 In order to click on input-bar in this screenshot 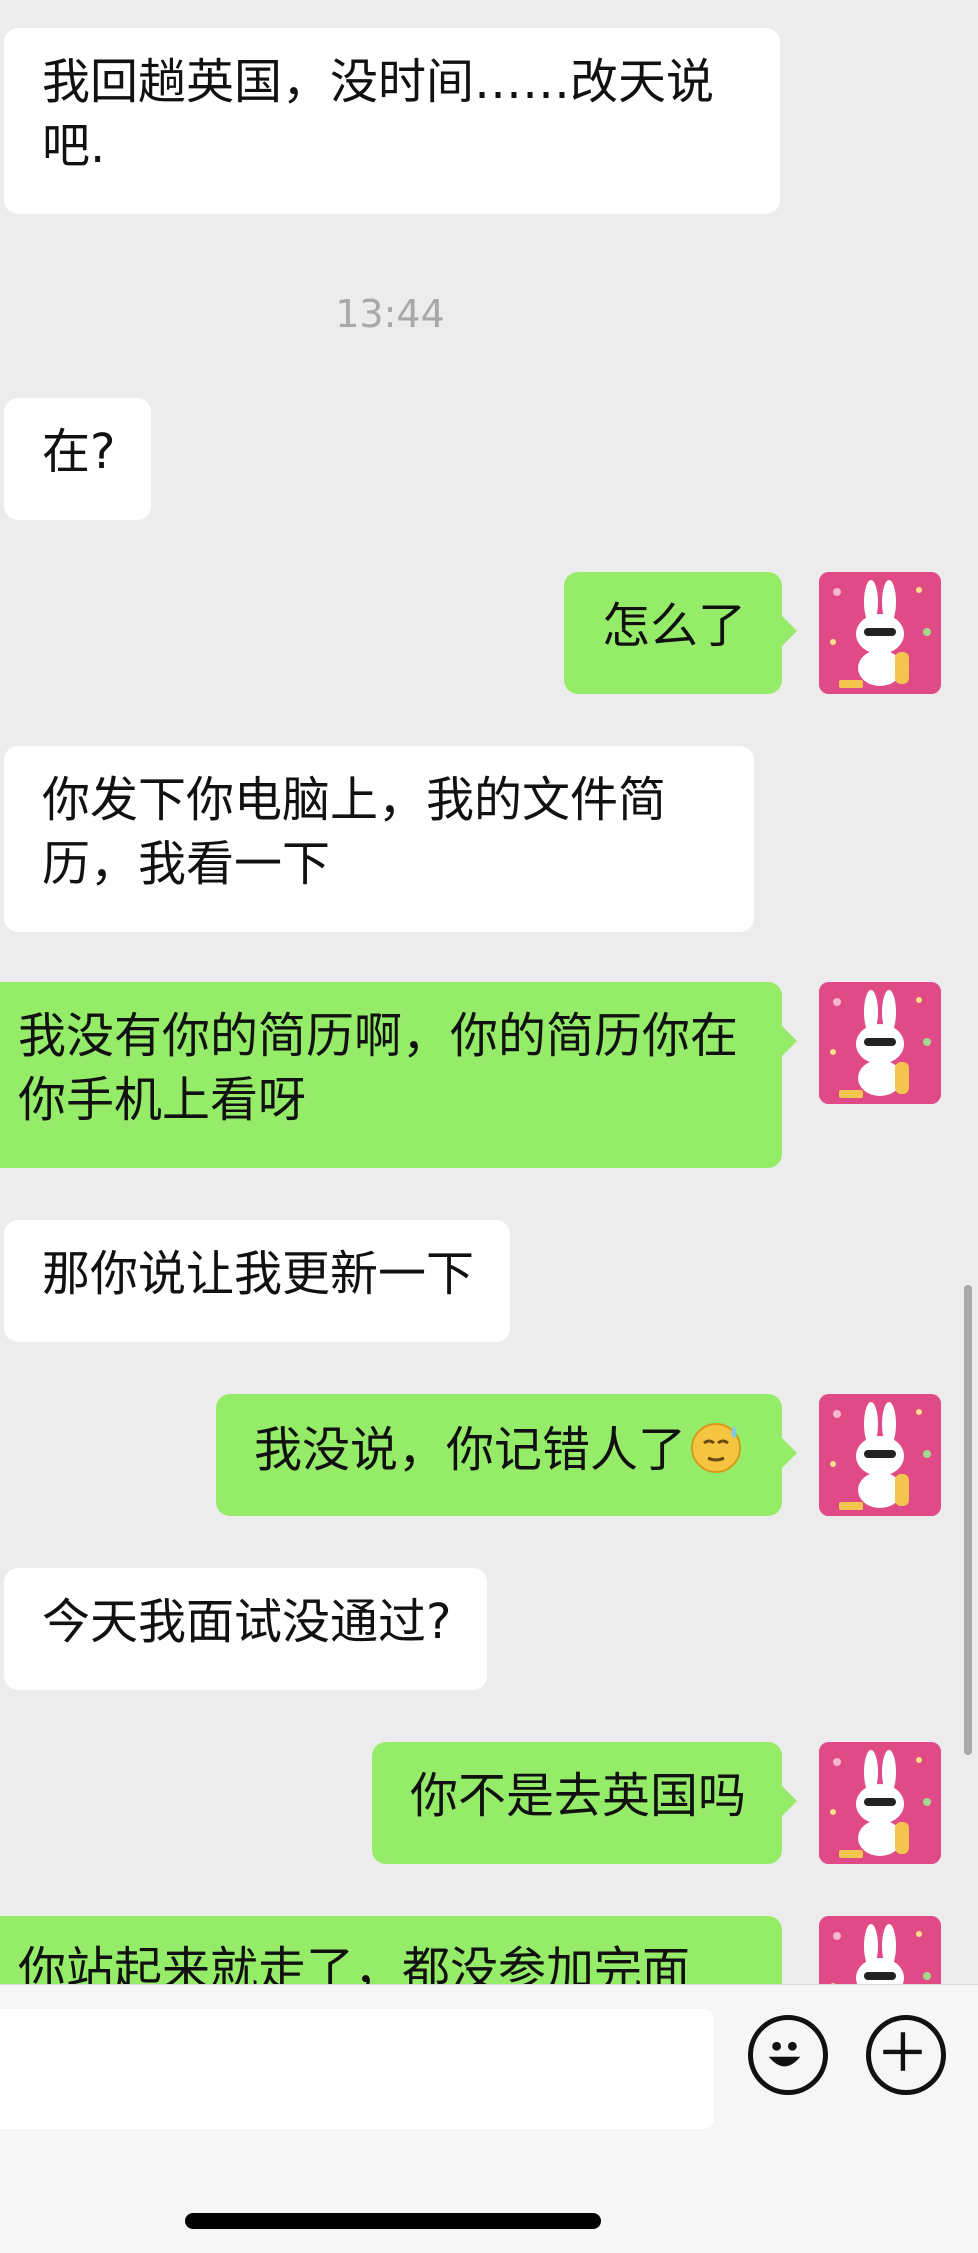, I will do `click(489, 2118)`.